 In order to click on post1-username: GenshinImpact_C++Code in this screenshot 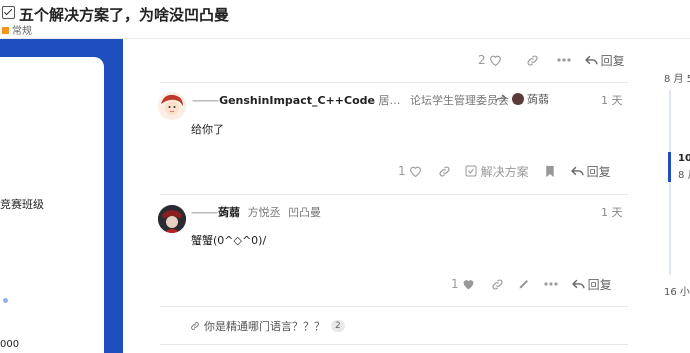, I will do `click(297, 100)`.